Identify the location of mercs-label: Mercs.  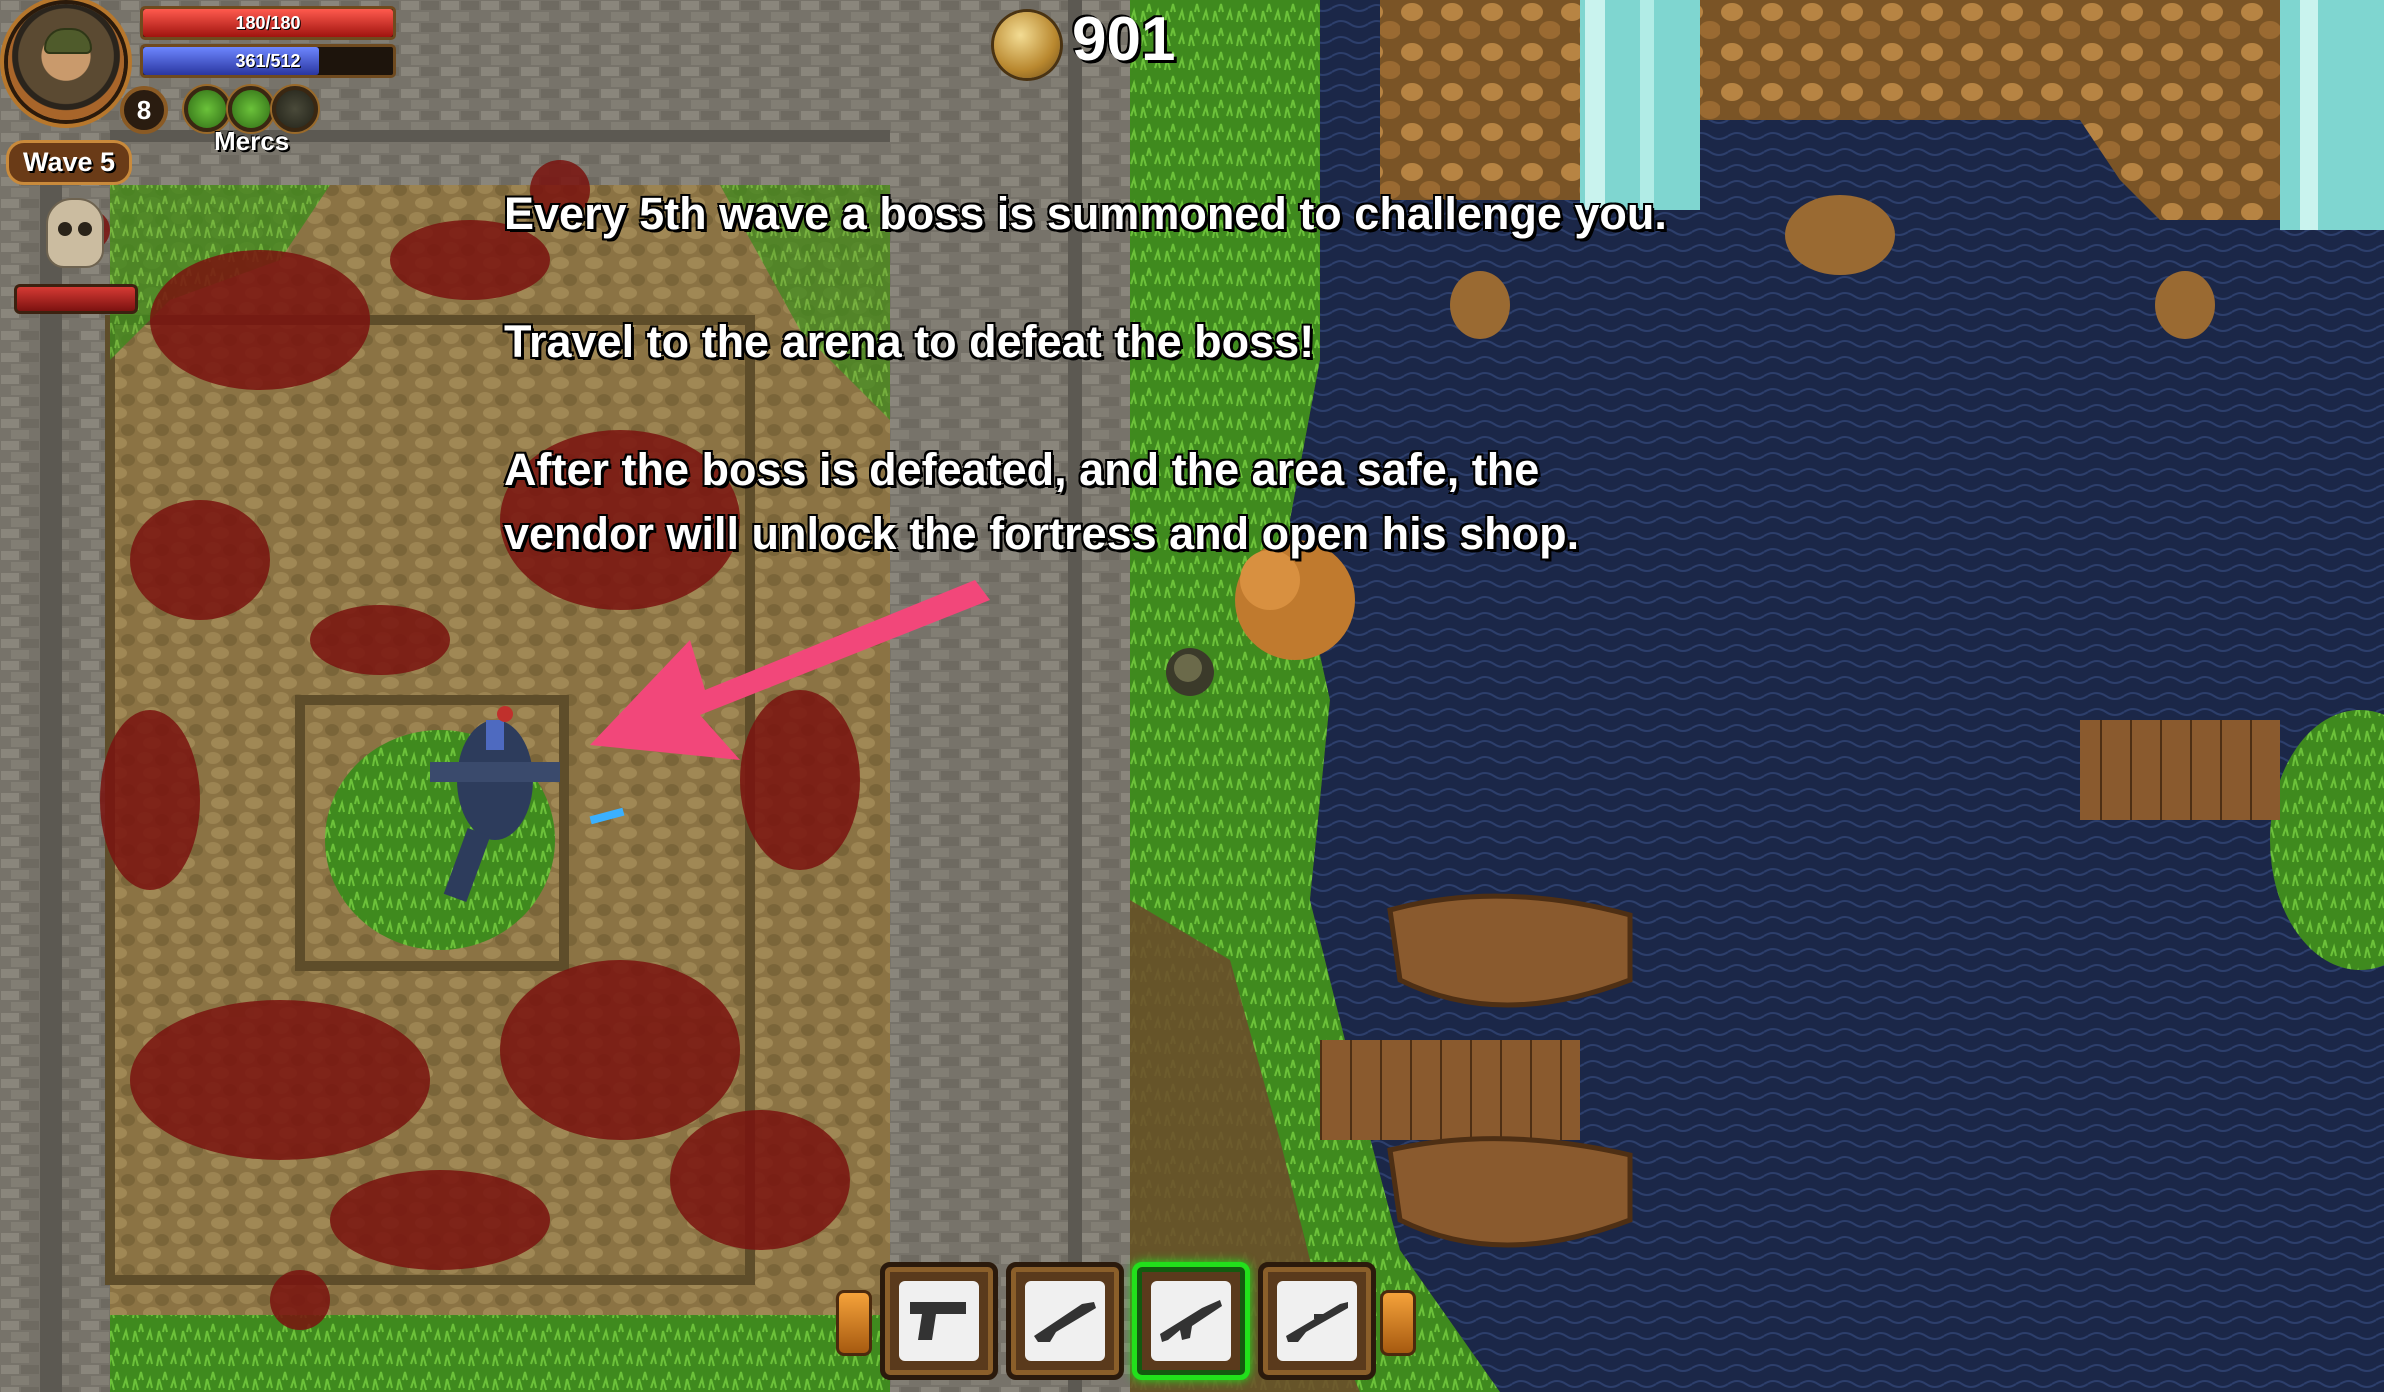
(252, 141).